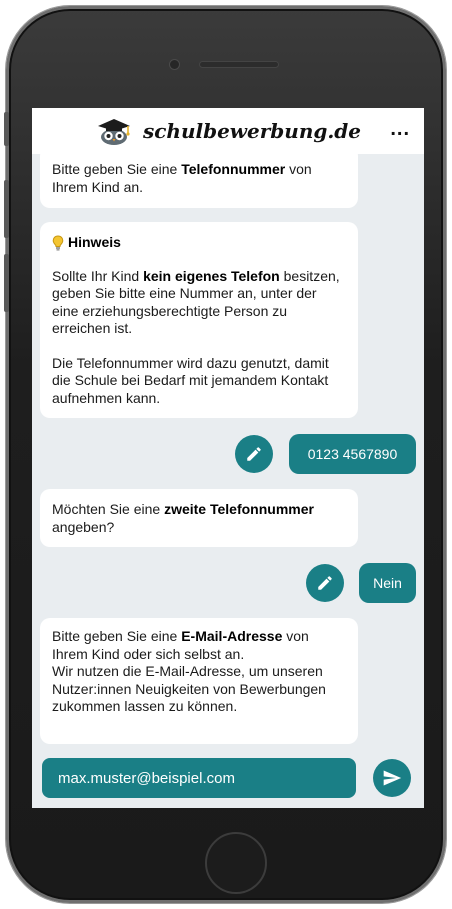 This screenshot has width=452, height=909. Describe the element at coordinates (252, 131) in the screenshot. I see `brand-title: schulbewerbung.de` at that location.